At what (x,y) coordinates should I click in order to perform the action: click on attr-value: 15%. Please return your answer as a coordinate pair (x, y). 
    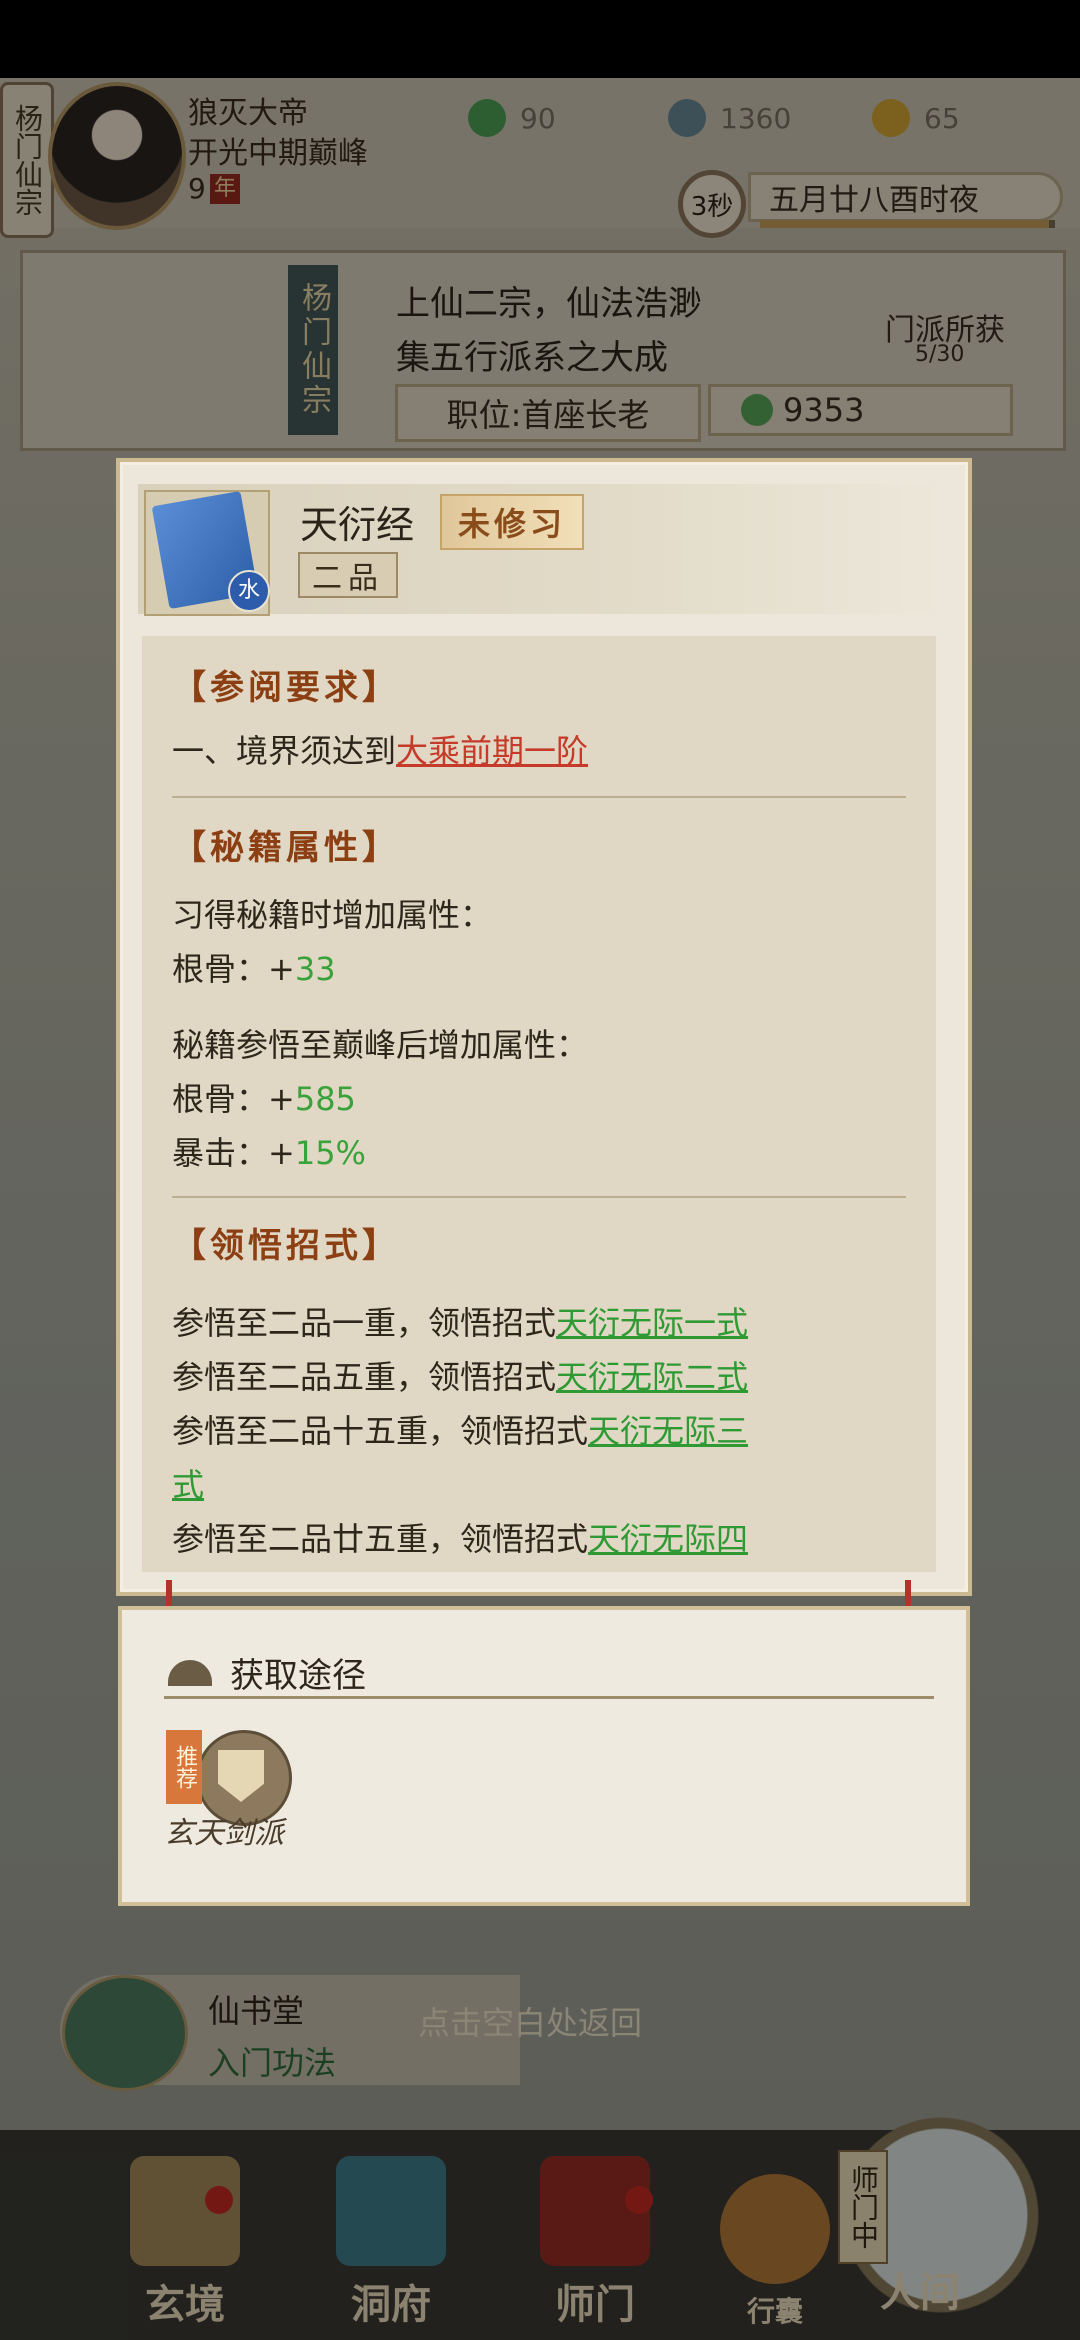
    Looking at the image, I should click on (330, 1153).